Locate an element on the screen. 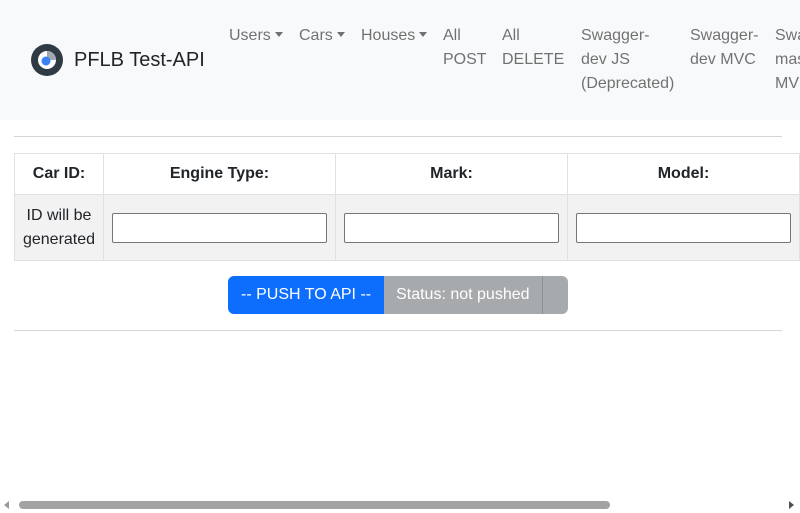 This screenshot has width=800, height=513. nav-users-label: Users is located at coordinates (250, 35).